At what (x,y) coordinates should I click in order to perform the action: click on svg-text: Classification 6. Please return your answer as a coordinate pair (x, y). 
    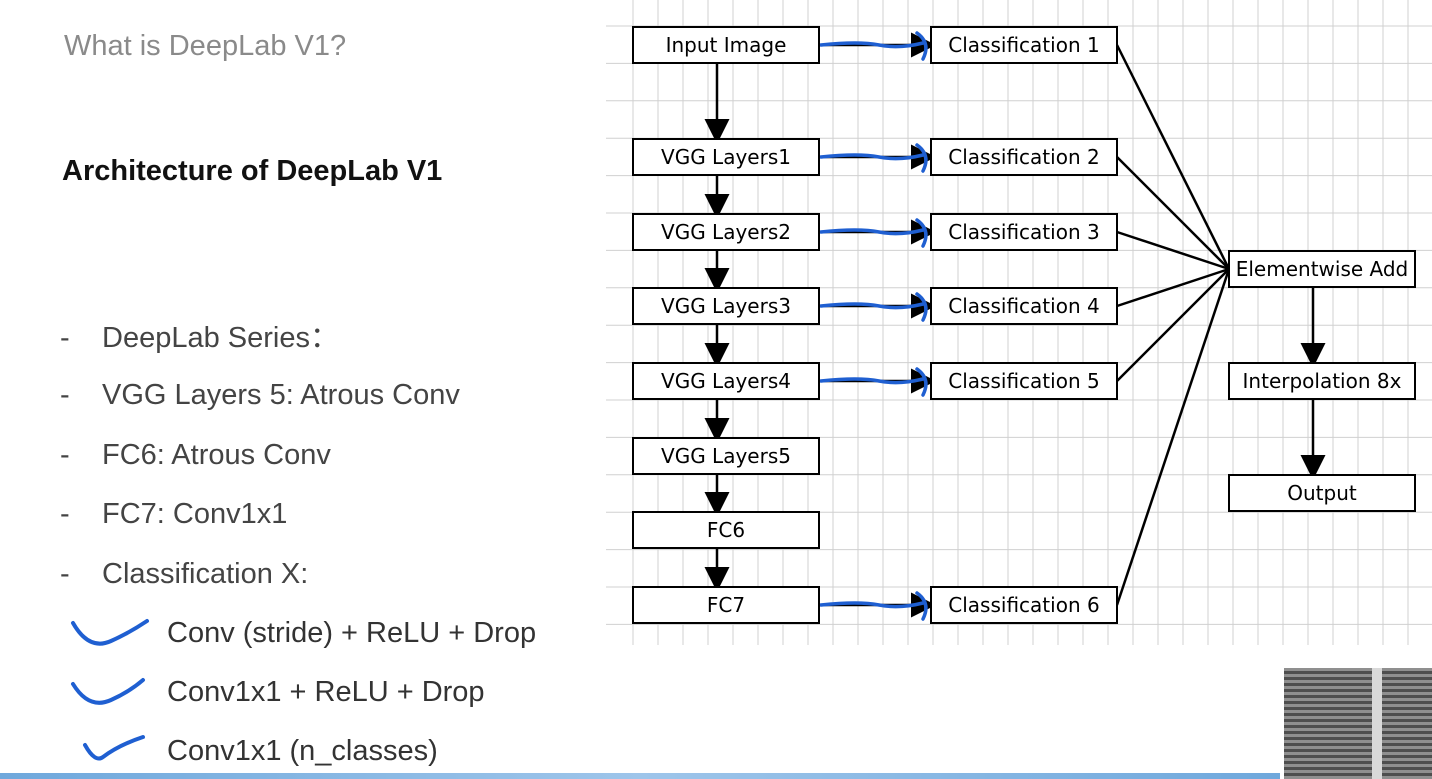
    Looking at the image, I should click on (1023, 605).